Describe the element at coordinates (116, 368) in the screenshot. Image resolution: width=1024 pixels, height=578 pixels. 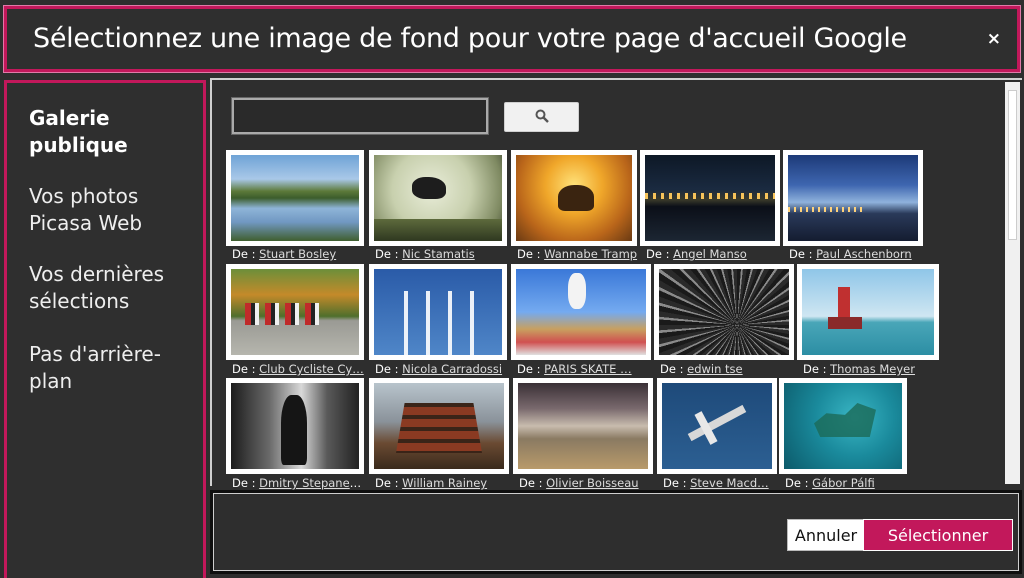
I see `sidebar-item-no-background: Pas d'arrière-plan` at that location.